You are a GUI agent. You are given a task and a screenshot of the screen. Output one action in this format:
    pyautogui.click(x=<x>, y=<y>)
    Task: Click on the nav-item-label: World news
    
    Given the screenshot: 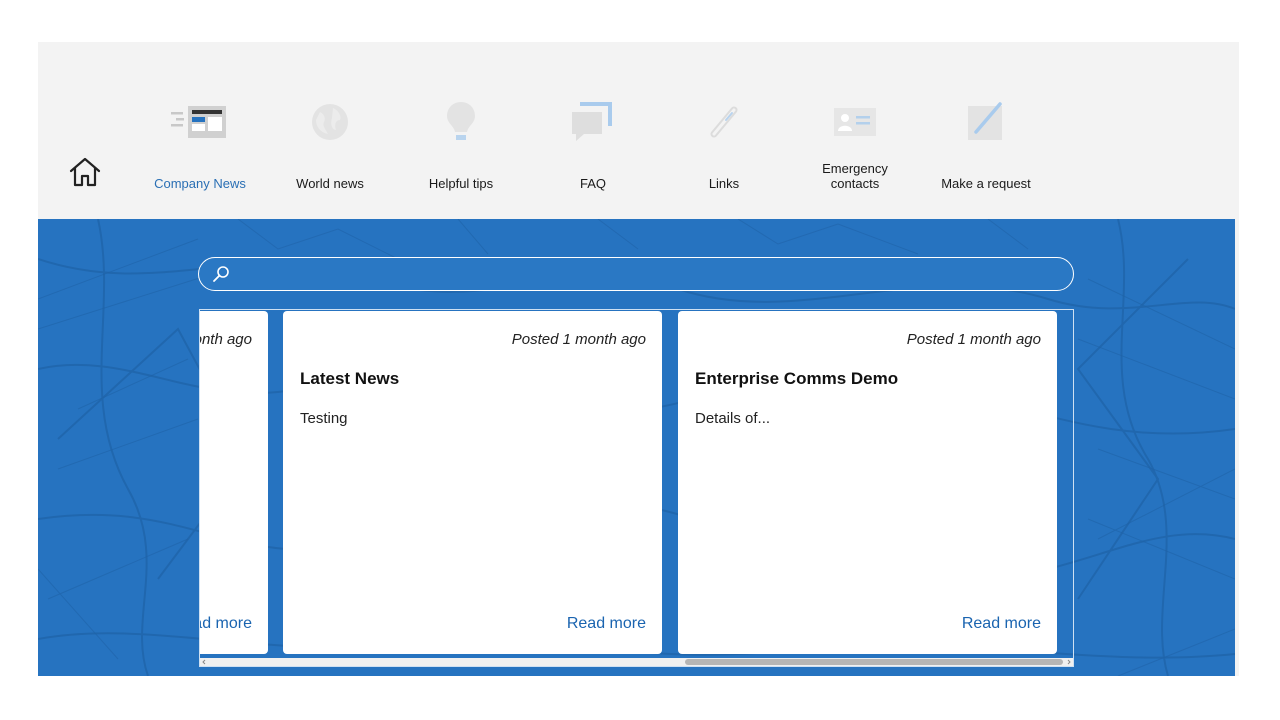 What is the action you would take?
    pyautogui.click(x=330, y=183)
    